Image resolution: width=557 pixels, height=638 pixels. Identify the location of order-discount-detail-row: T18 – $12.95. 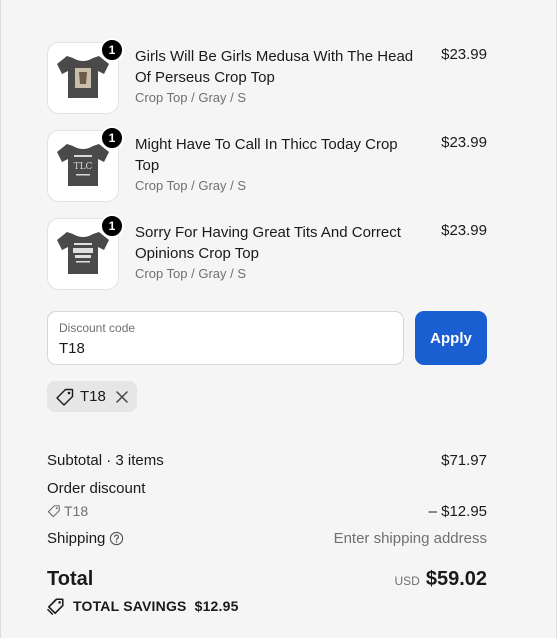
(267, 511).